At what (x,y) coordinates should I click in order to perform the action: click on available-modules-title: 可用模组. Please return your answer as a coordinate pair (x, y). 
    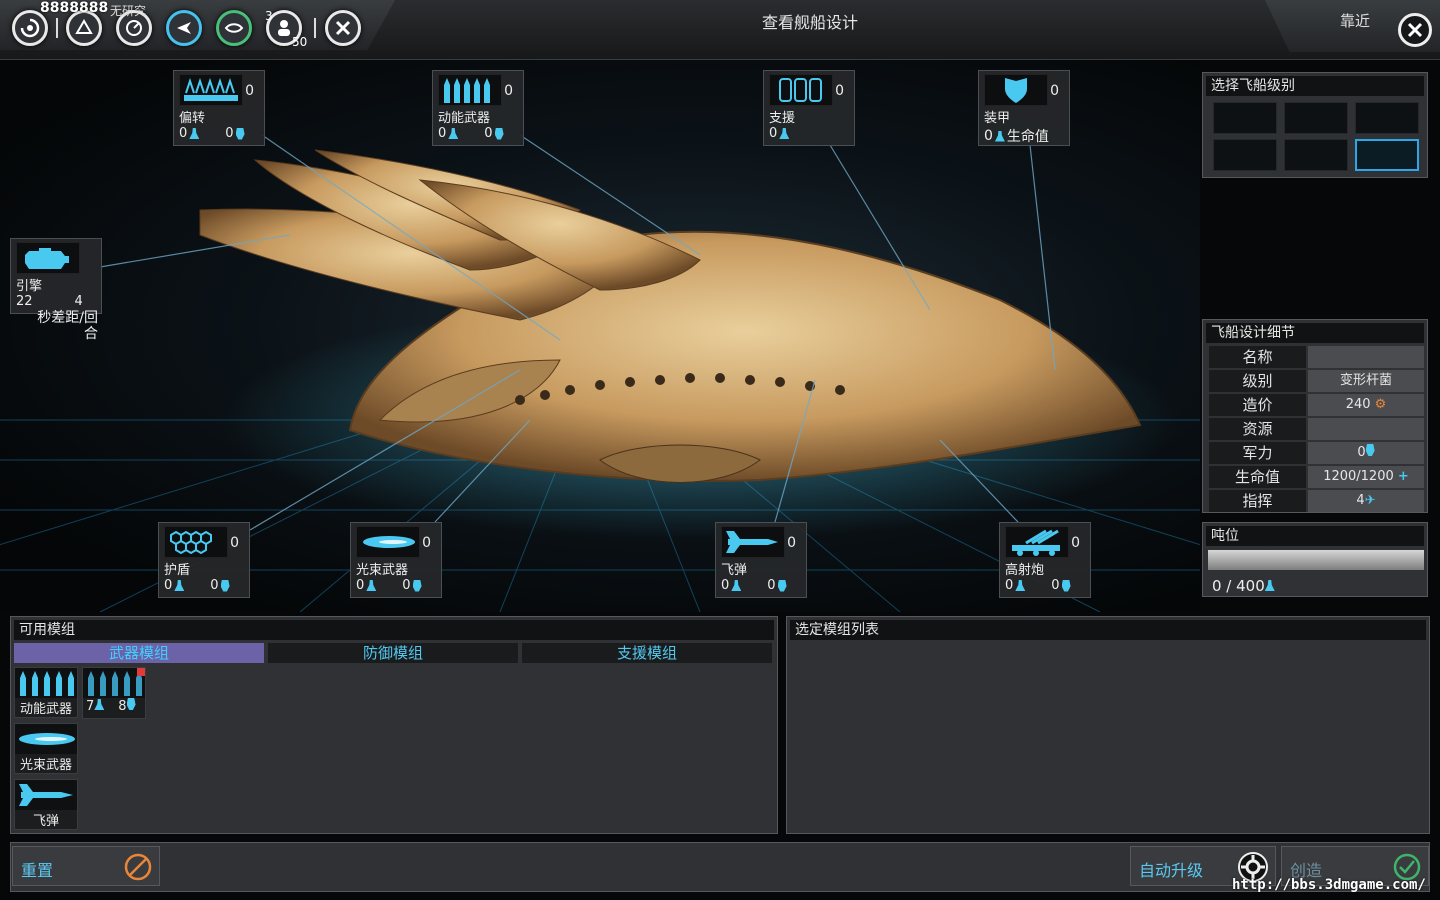
    Looking at the image, I should click on (394, 630).